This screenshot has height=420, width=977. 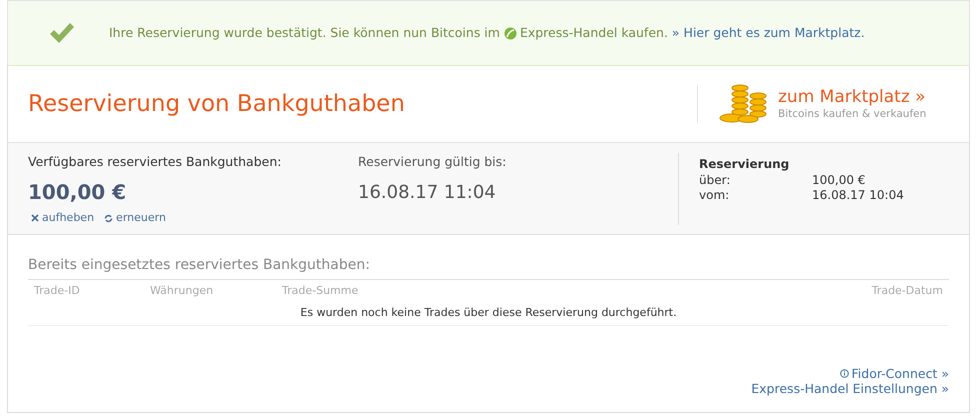 What do you see at coordinates (744, 164) in the screenshot?
I see `reservation-heading: Reservierung` at bounding box center [744, 164].